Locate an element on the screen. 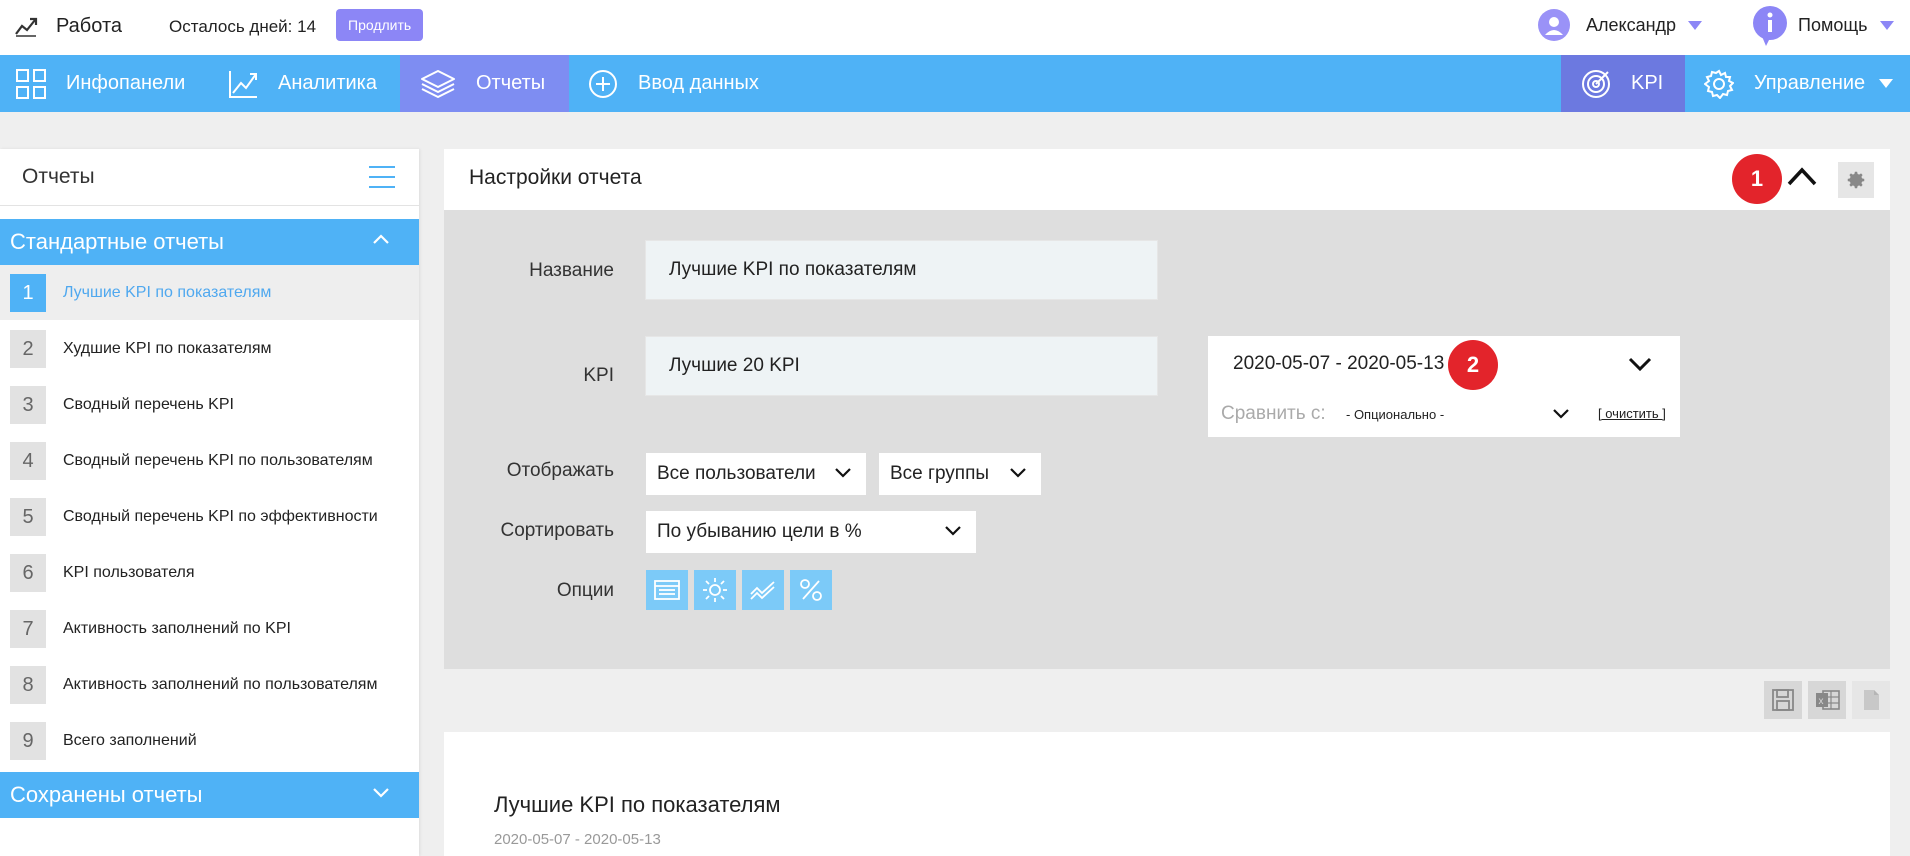 This screenshot has width=1910, height=856. option-table-button is located at coordinates (667, 590).